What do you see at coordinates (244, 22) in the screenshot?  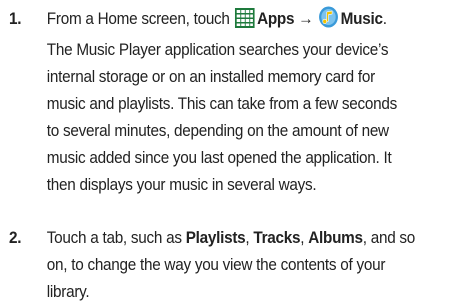 I see `apps-grid-icon` at bounding box center [244, 22].